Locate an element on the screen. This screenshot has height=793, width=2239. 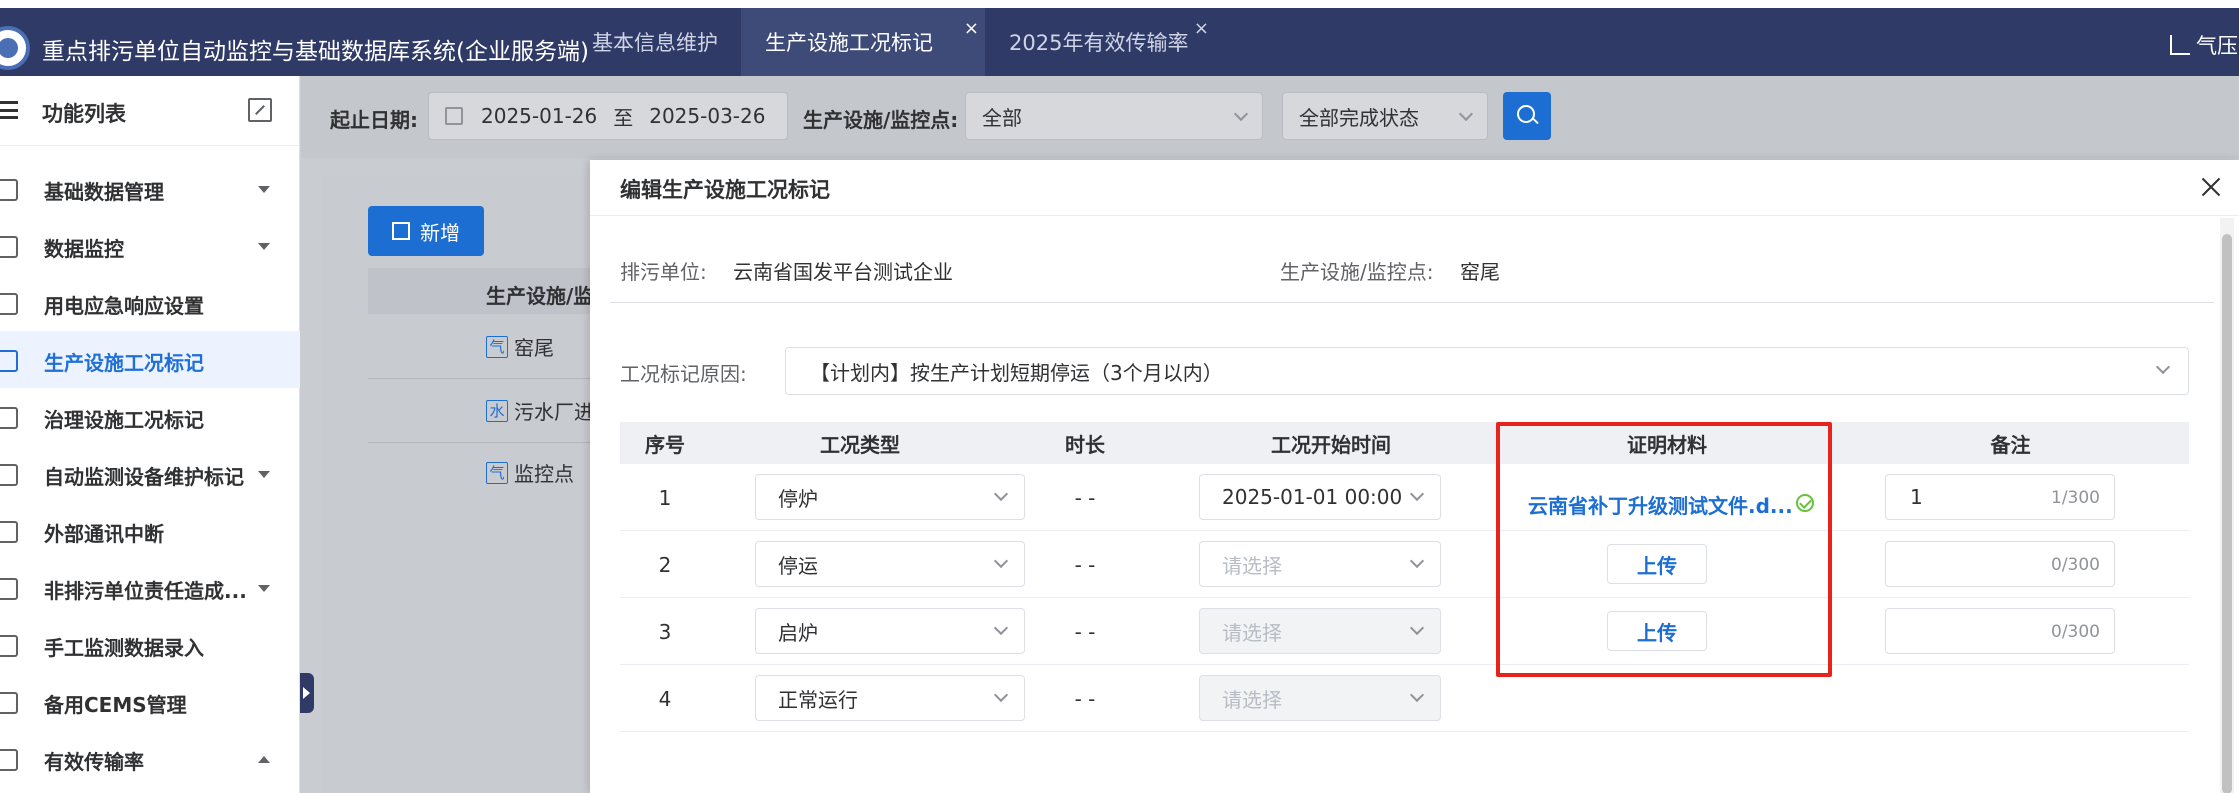
sidebar-title: 功能列表 is located at coordinates (84, 114).